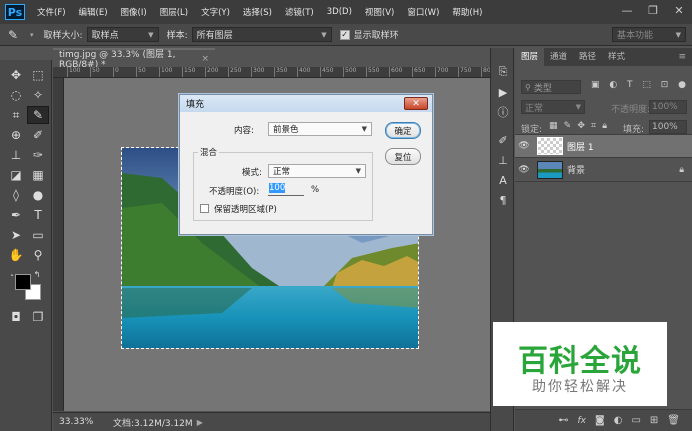 This screenshot has height=431, width=692. Describe the element at coordinates (16, 155) in the screenshot. I see `clone-stamp-tool-icon: ⊥` at that location.